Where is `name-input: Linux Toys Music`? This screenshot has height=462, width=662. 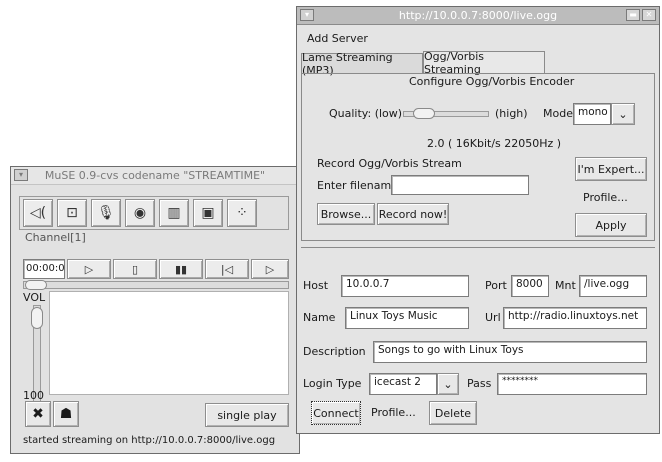
name-input: Linux Toys Music is located at coordinates (407, 318).